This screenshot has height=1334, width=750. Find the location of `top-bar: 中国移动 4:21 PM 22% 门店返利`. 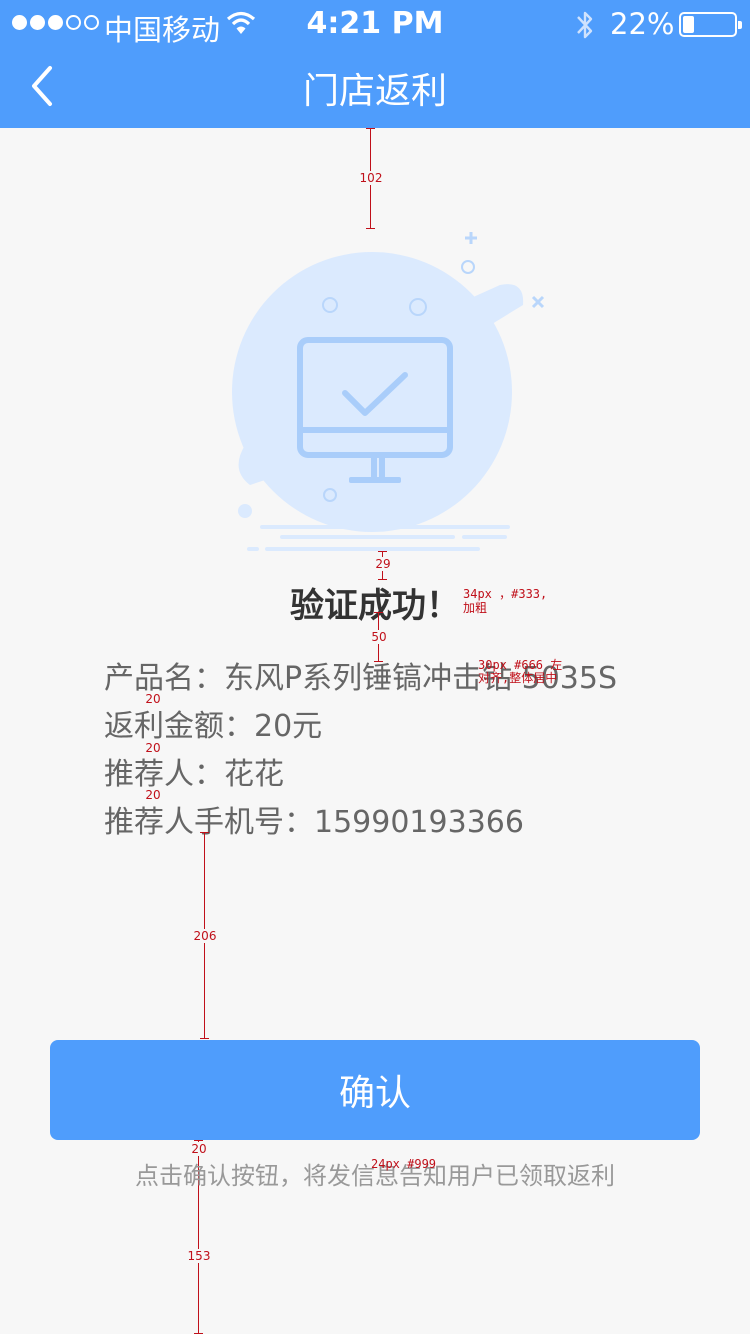

top-bar: 中国移动 4:21 PM 22% 门店返利 is located at coordinates (375, 64).